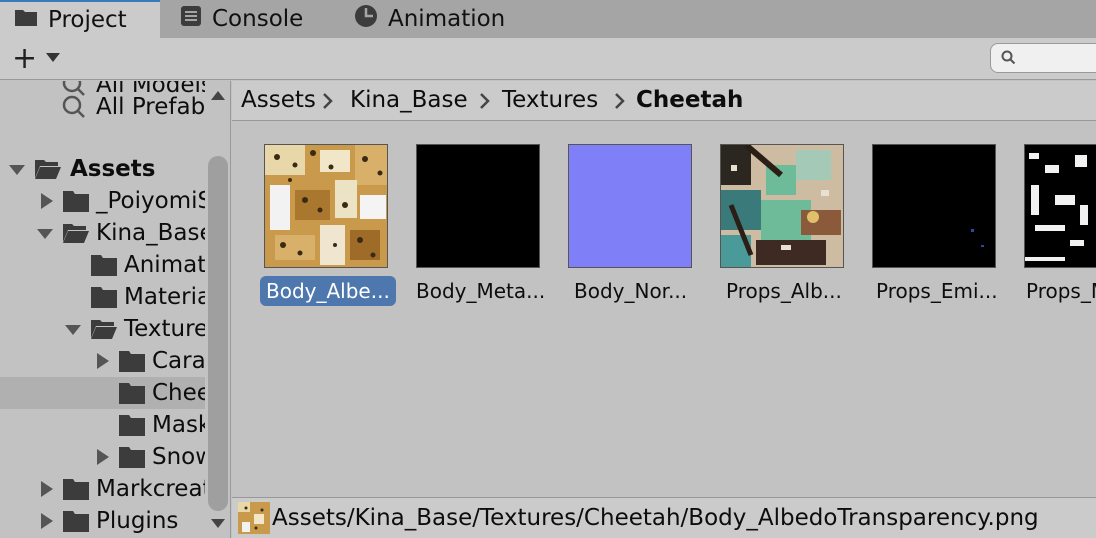 This screenshot has width=1096, height=538. What do you see at coordinates (102, 393) in the screenshot?
I see `tree-item-cheetah: Cheetah` at bounding box center [102, 393].